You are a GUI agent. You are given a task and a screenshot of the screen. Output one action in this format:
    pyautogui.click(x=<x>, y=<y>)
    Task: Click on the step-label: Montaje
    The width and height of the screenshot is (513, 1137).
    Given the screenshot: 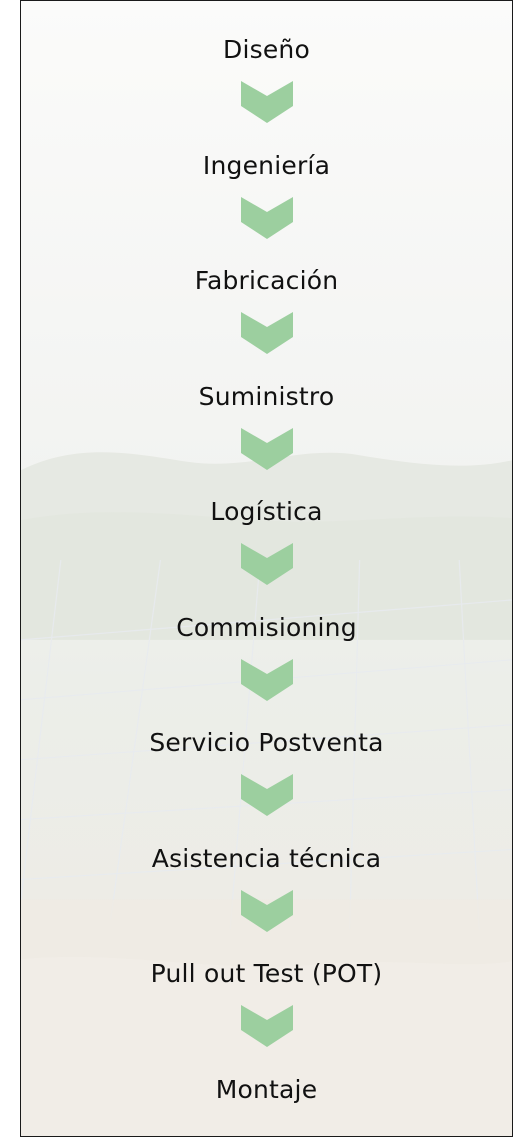 What is the action you would take?
    pyautogui.click(x=266, y=1089)
    